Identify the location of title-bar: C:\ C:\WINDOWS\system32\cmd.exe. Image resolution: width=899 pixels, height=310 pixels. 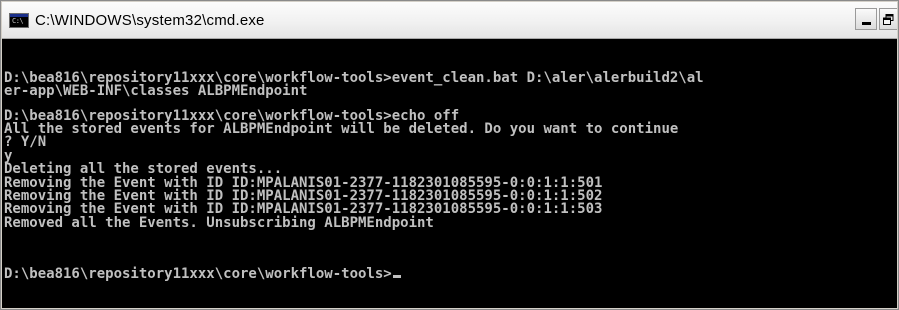
(449, 20).